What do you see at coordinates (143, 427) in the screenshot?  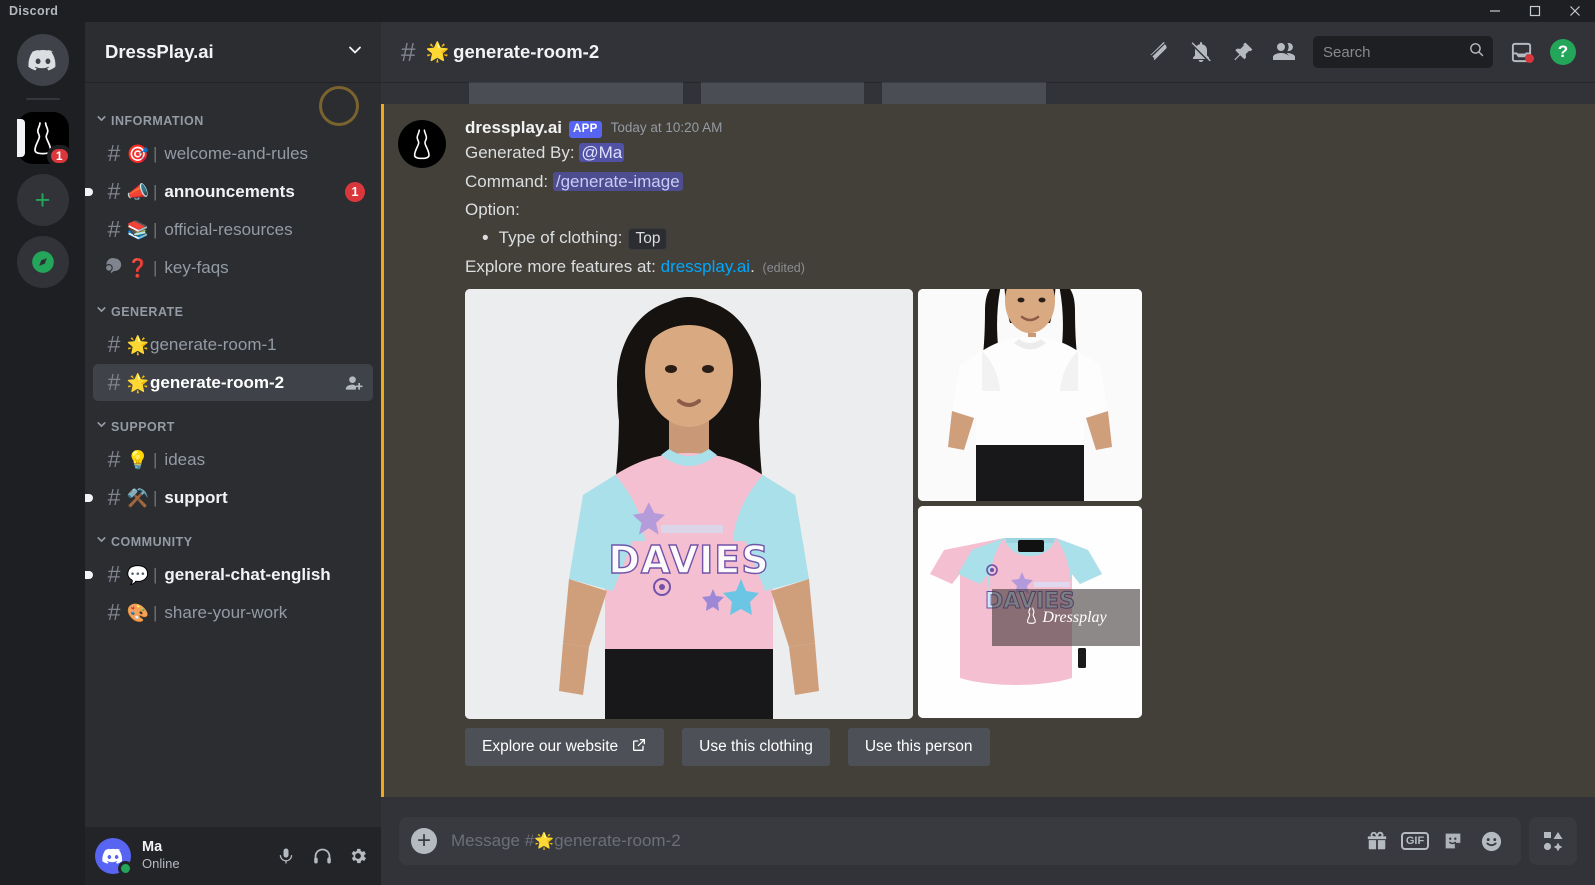 I see `category-label: SUPPORT` at bounding box center [143, 427].